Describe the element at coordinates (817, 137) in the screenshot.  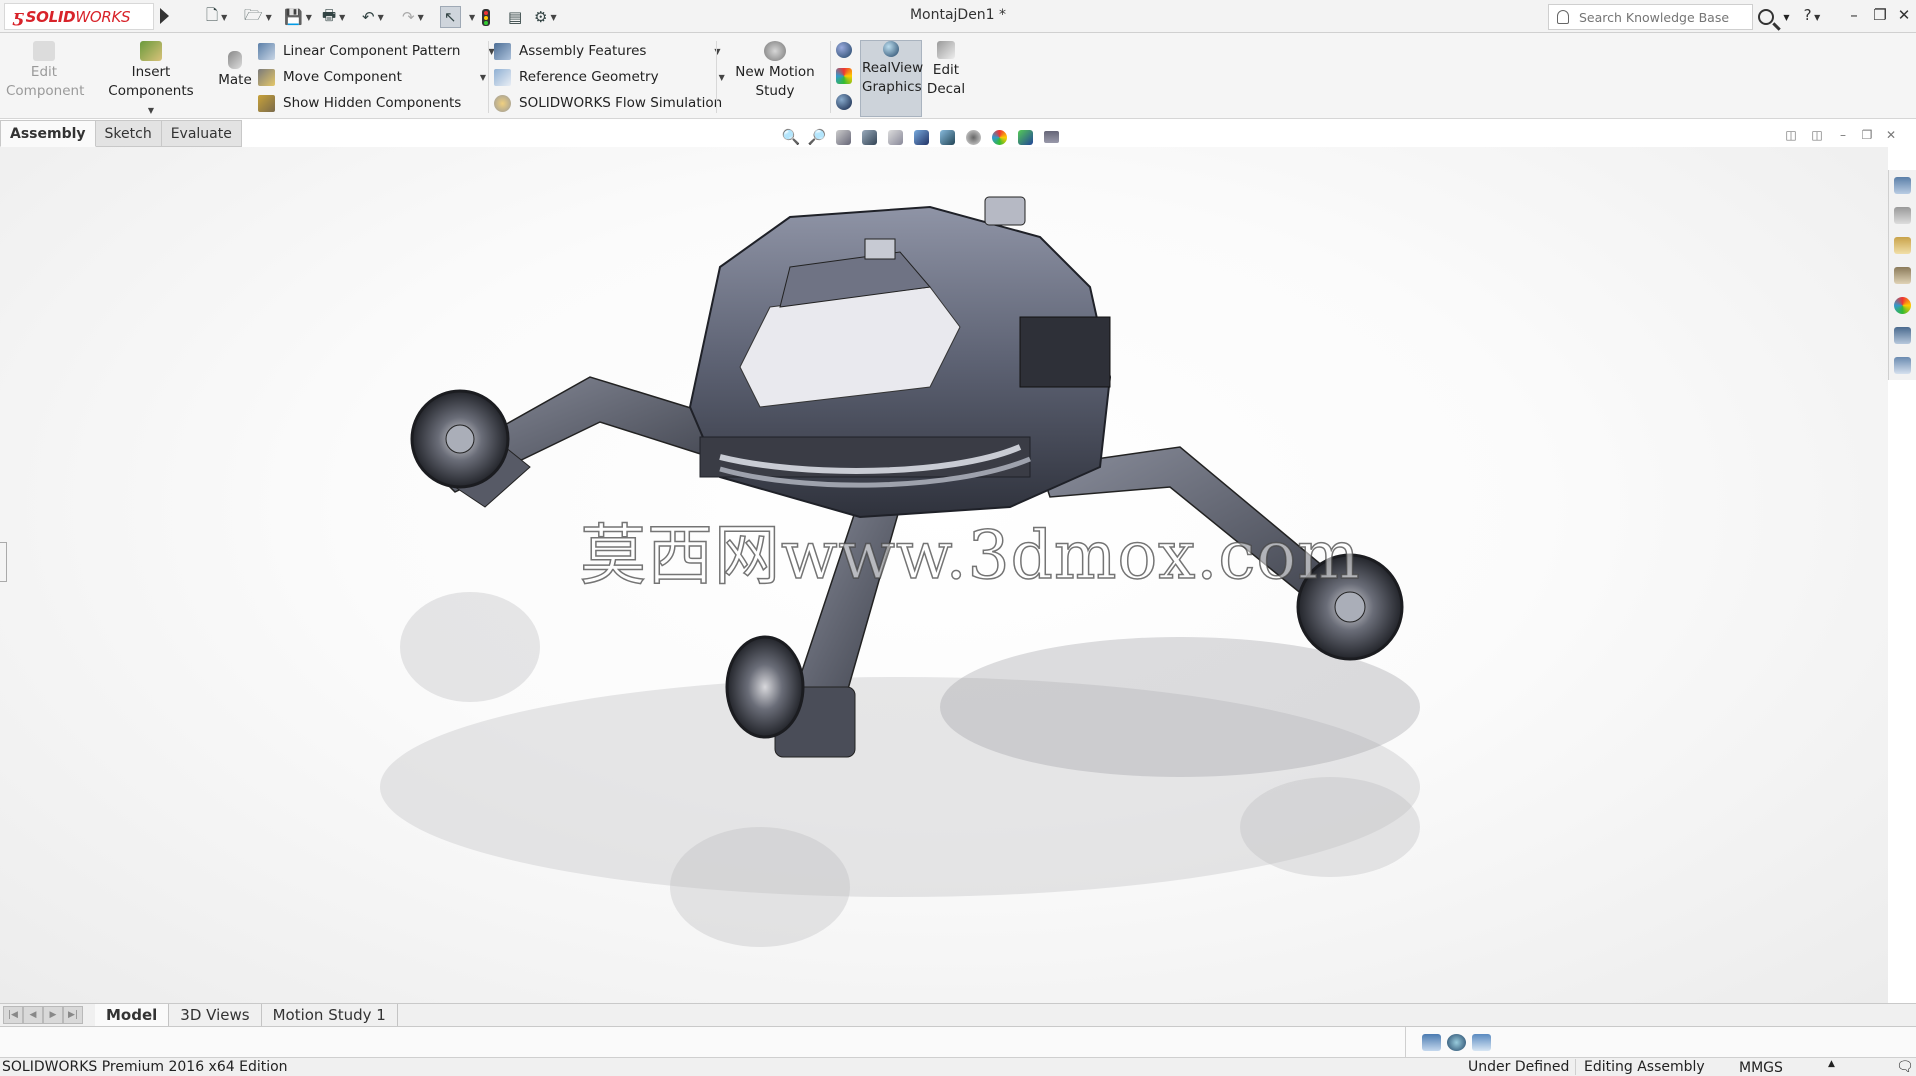
I see `zoom-to-area-button: 🔎` at that location.